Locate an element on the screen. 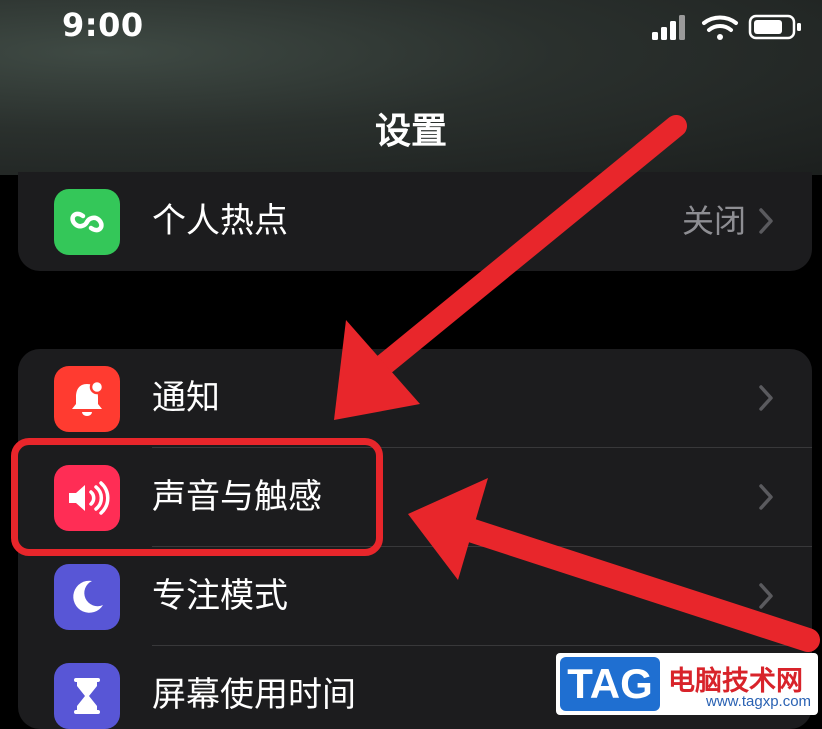 The width and height of the screenshot is (822, 729). arrow-from-right-icon is located at coordinates (614, 565).